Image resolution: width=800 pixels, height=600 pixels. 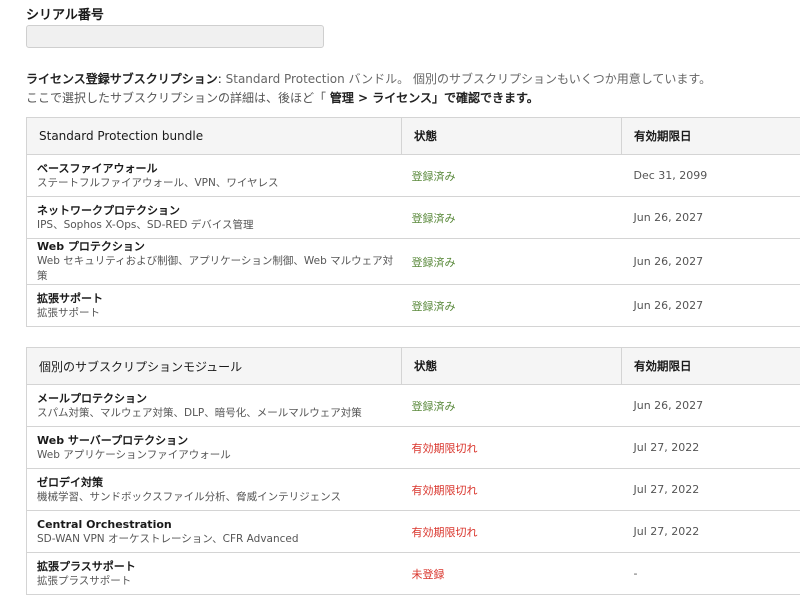 What do you see at coordinates (65, 15) in the screenshot?
I see `serial-label: シリアル番号` at bounding box center [65, 15].